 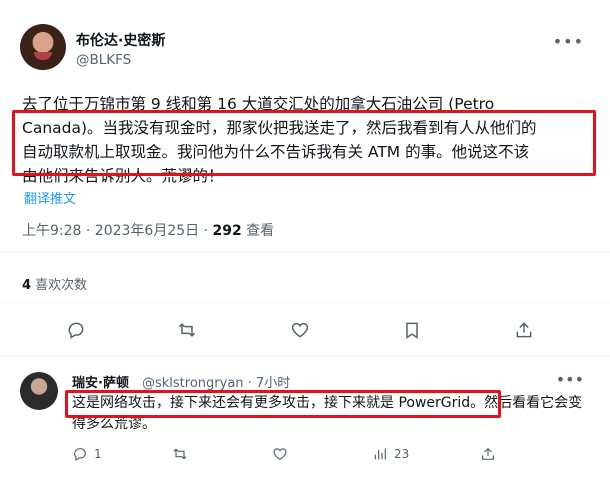 What do you see at coordinates (117, 231) in the screenshot?
I see `timestamp: 上午9:28 · 2023年6月25日 ·` at bounding box center [117, 231].